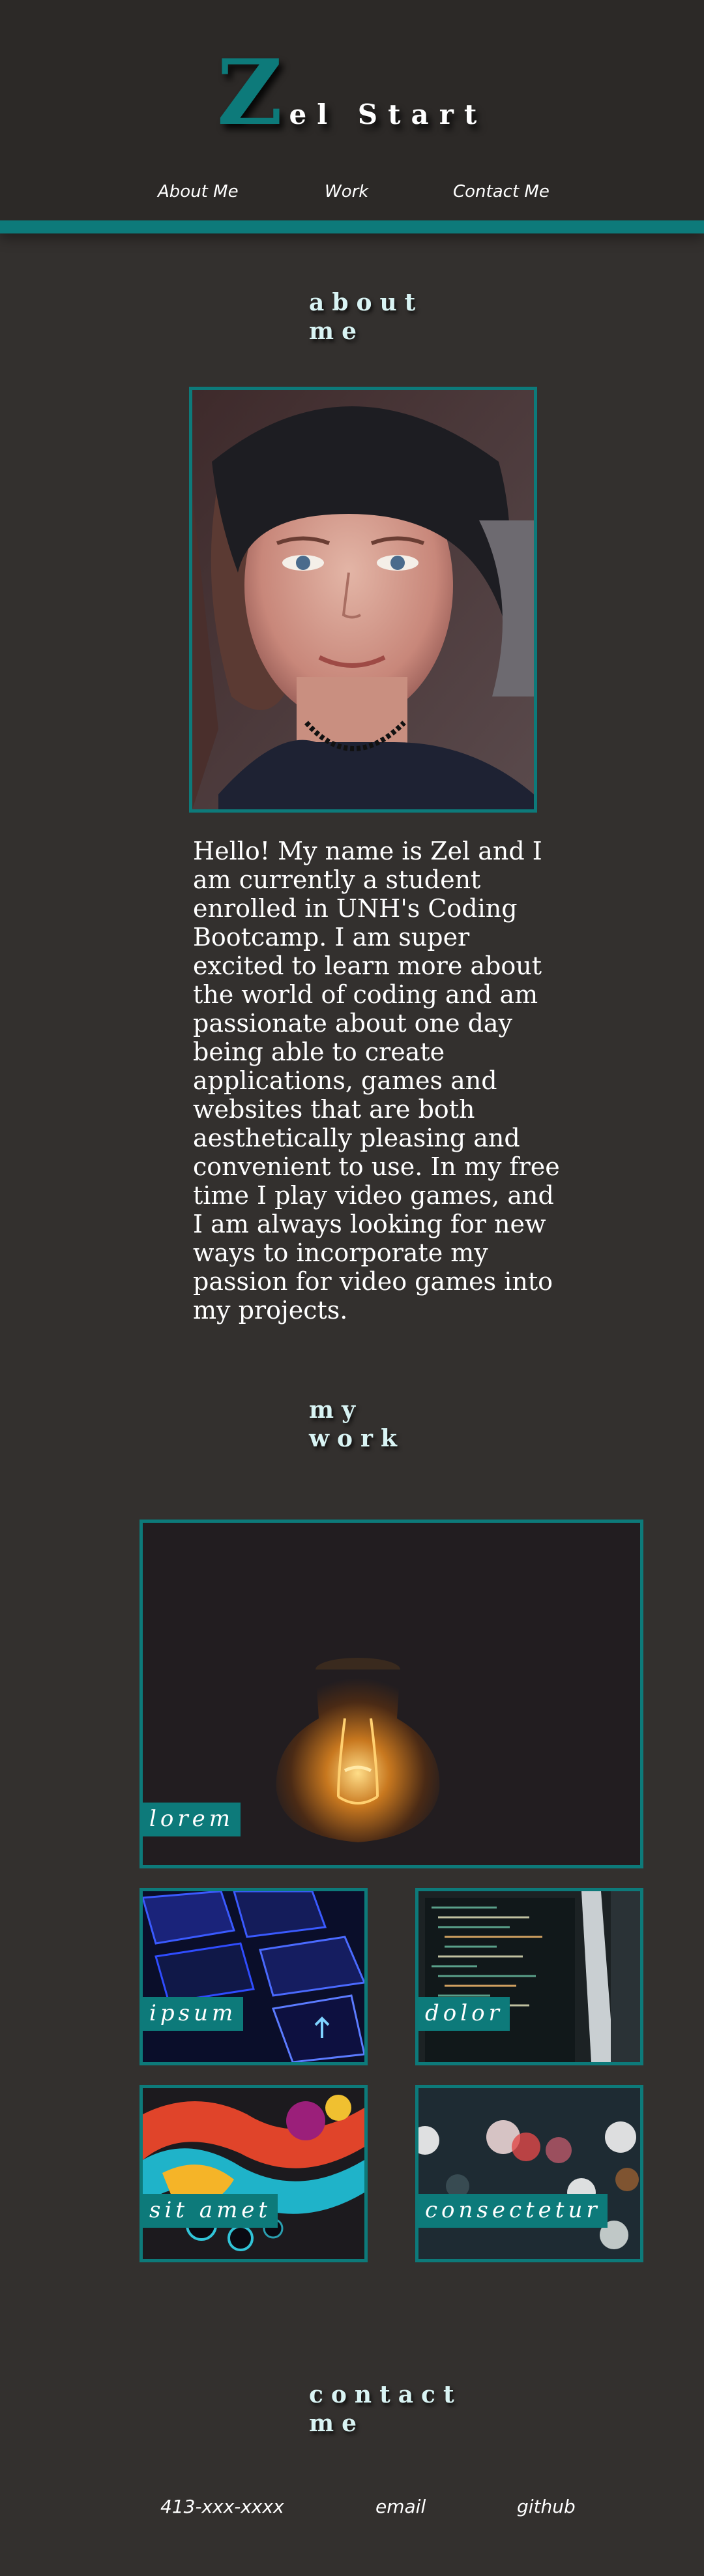  Describe the element at coordinates (401, 2506) in the screenshot. I see `contact-email-link: email` at that location.